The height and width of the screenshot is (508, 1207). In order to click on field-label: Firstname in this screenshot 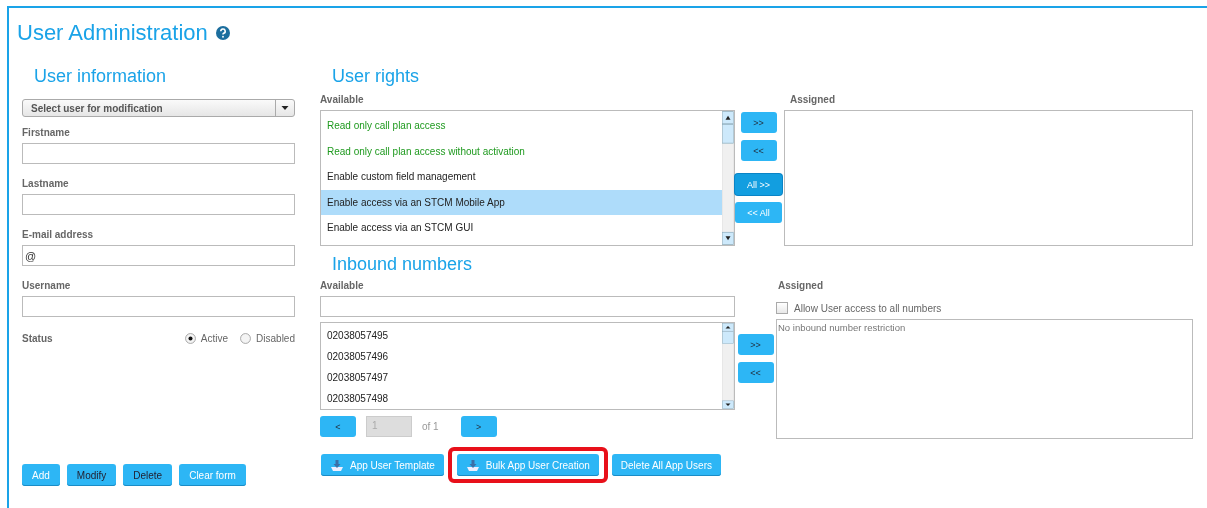, I will do `click(46, 132)`.